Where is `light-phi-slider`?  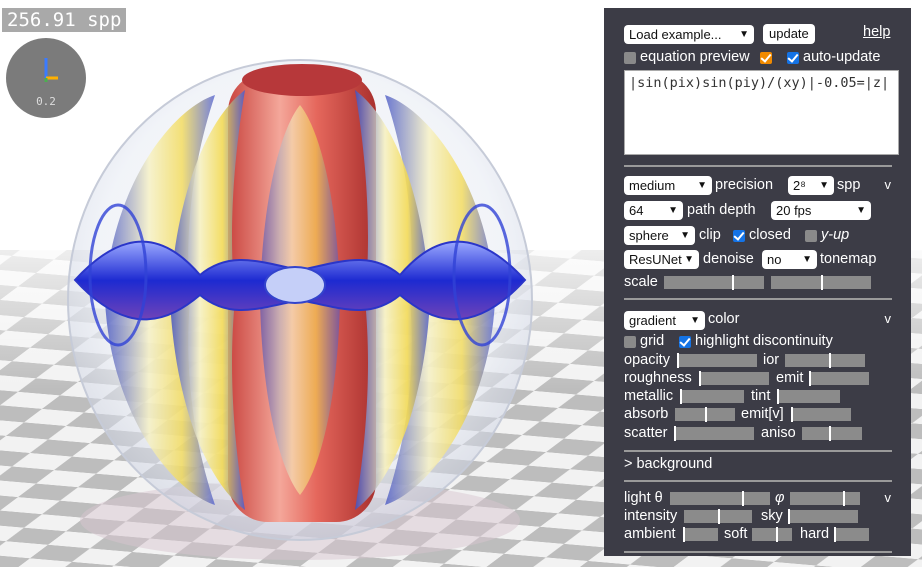
light-phi-slider is located at coordinates (825, 498).